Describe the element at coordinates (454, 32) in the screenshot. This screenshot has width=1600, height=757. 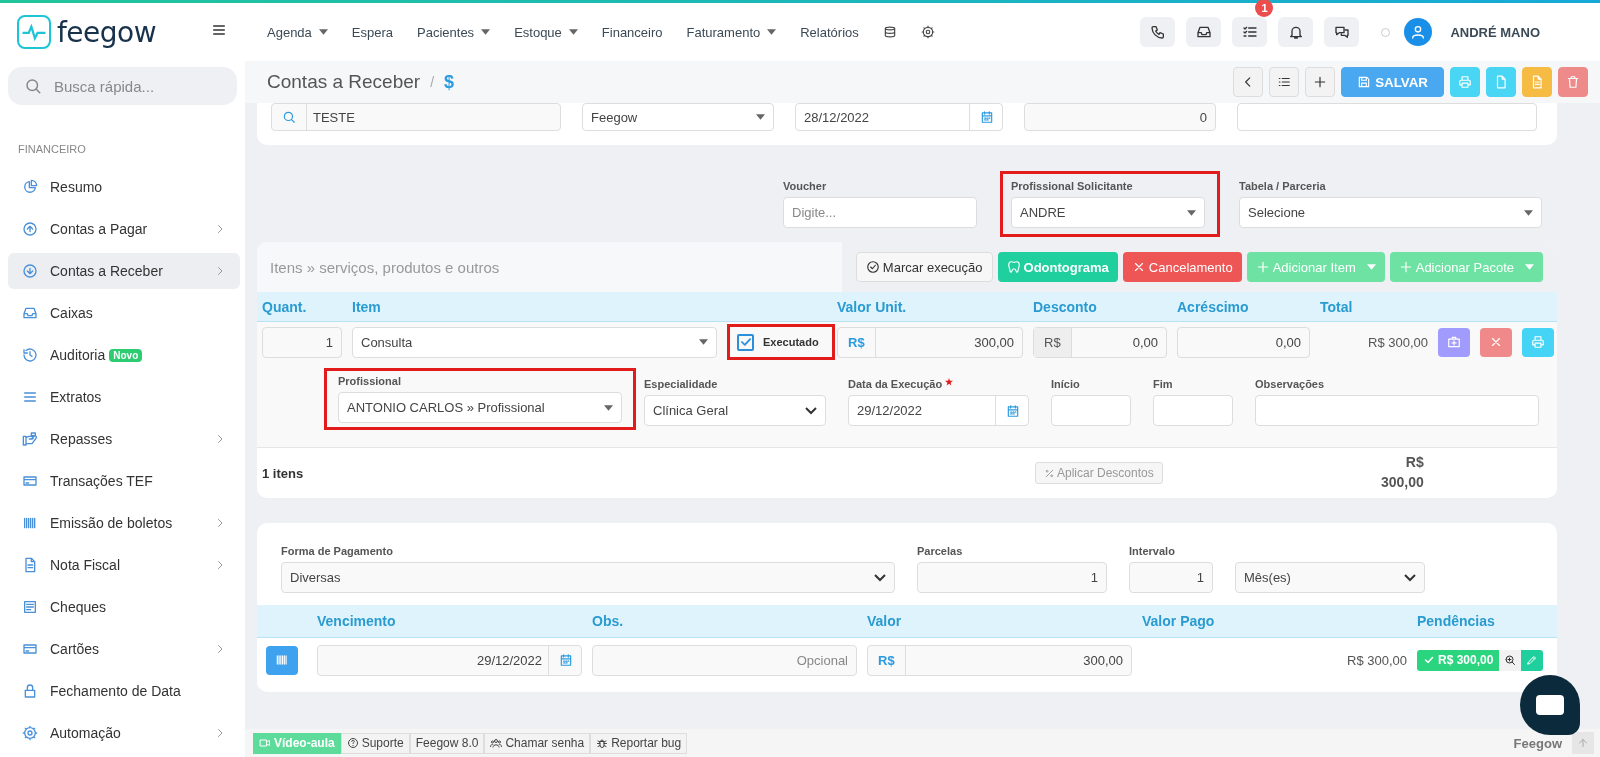
I see `nav-item: Pacientes` at that location.